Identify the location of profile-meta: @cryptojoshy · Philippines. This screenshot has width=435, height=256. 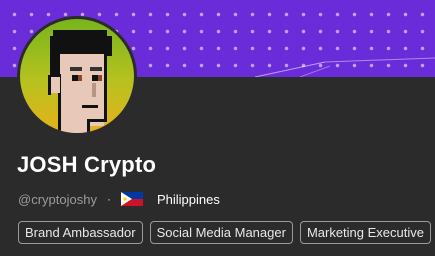
(119, 199).